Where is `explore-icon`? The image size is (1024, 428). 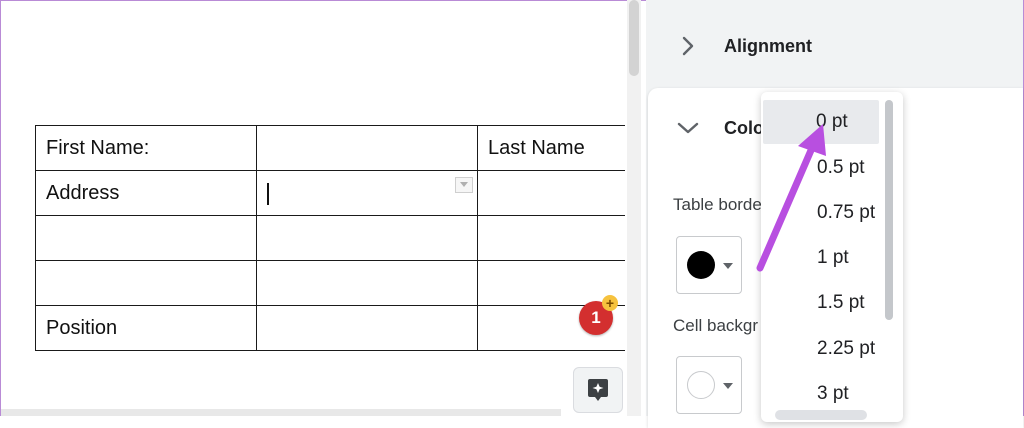 explore-icon is located at coordinates (598, 390).